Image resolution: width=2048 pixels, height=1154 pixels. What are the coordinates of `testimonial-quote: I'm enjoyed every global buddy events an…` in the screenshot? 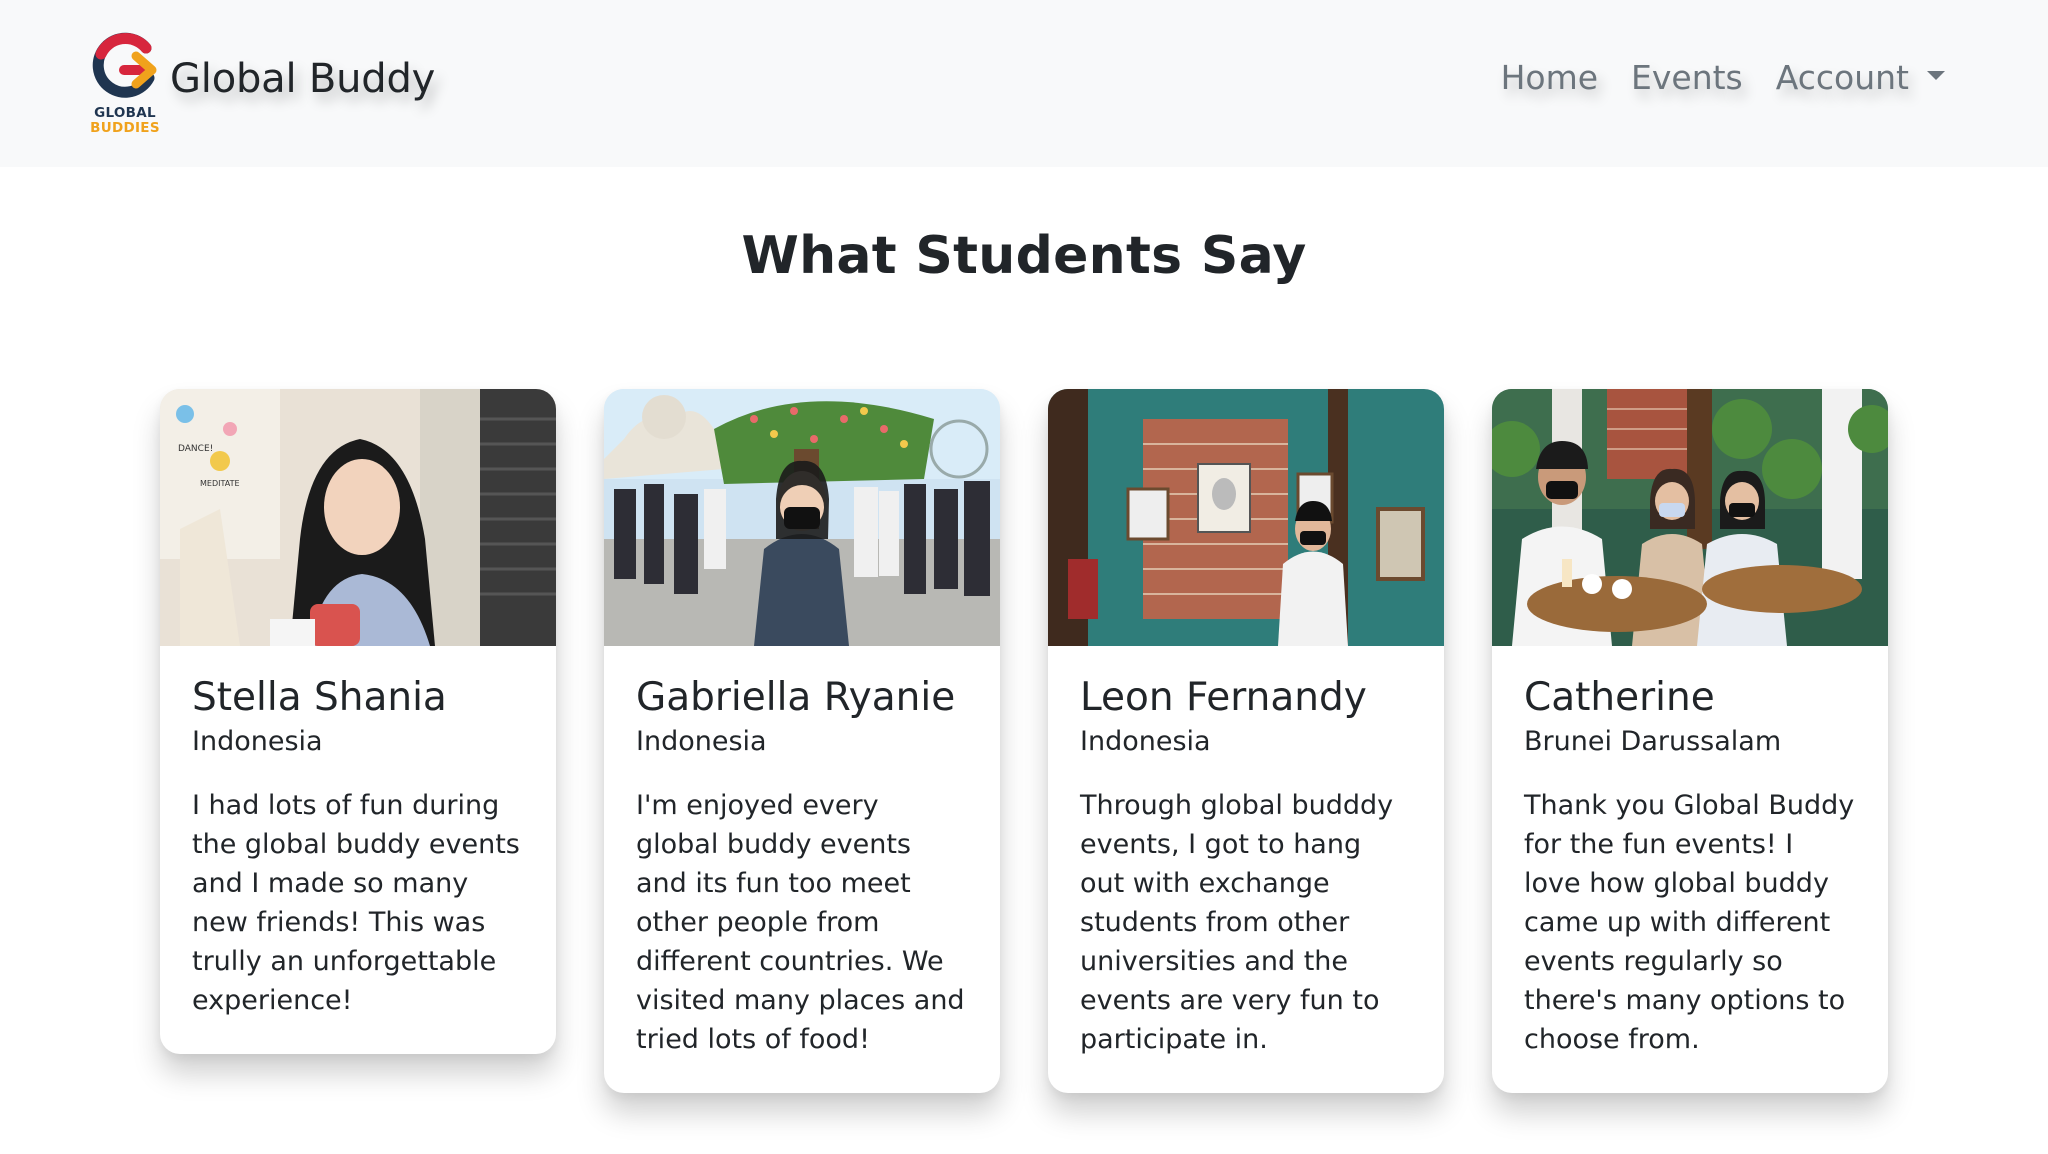 It's located at (800, 922).